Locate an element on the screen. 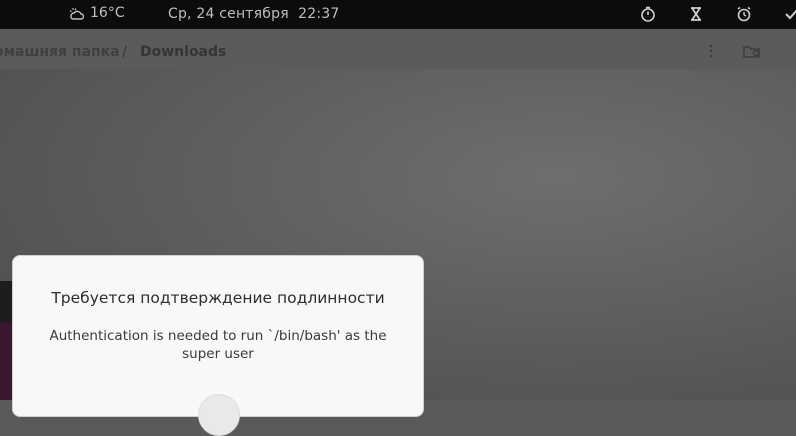 The width and height of the screenshot is (796, 436). new-folder-icon is located at coordinates (752, 51).